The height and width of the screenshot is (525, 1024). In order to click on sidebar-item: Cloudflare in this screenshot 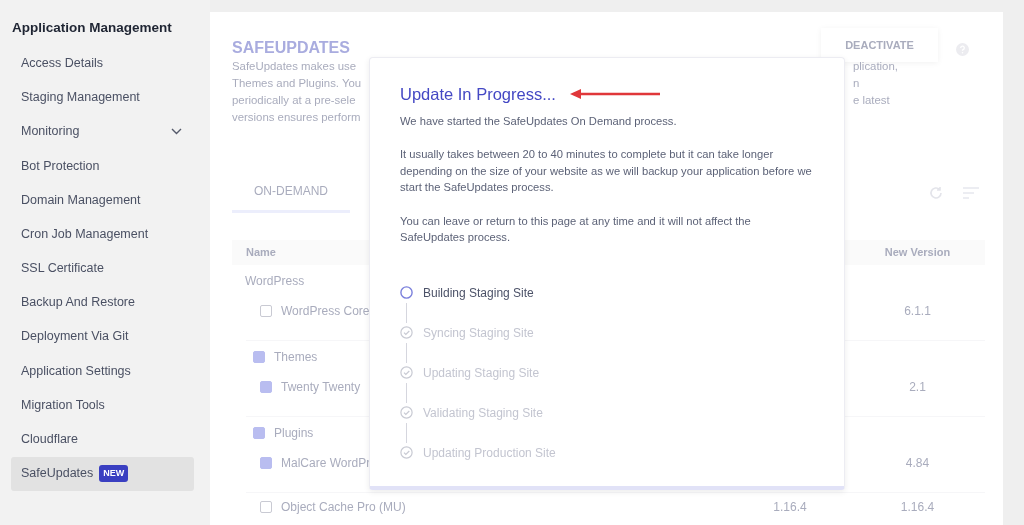, I will do `click(102, 439)`.